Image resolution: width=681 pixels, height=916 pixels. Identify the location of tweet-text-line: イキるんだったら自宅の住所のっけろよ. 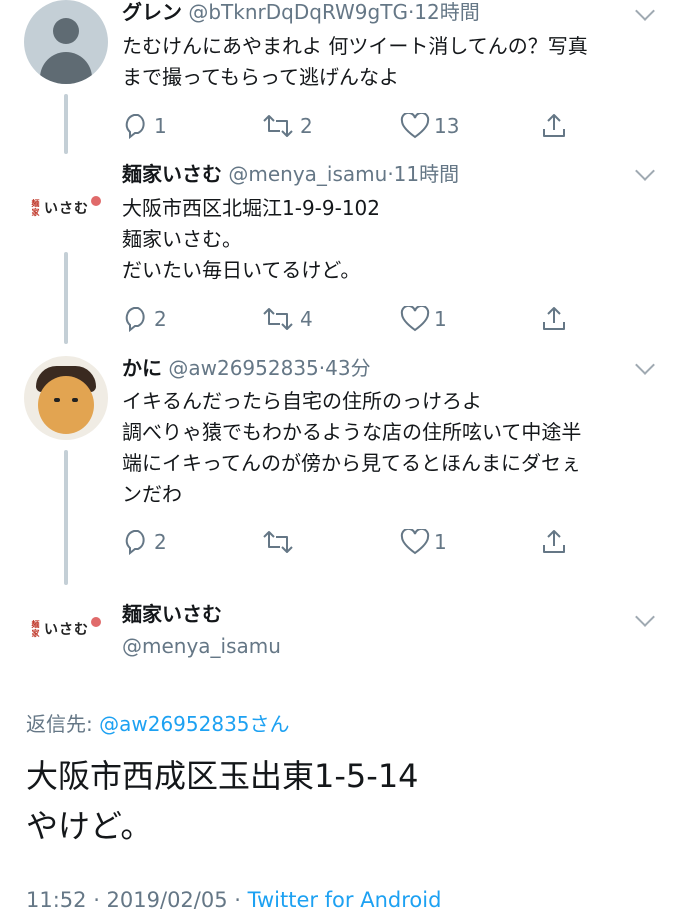
(302, 401).